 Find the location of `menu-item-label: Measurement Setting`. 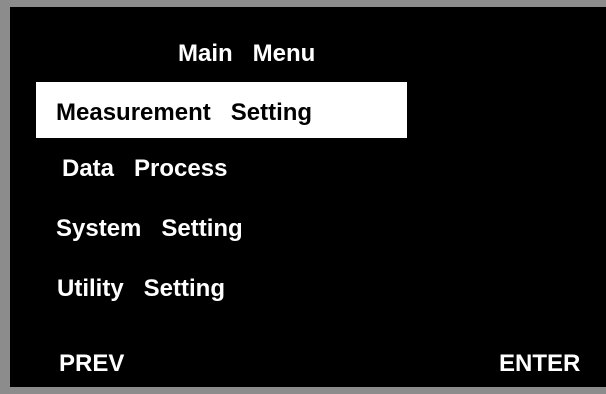

menu-item-label: Measurement Setting is located at coordinates (184, 112).